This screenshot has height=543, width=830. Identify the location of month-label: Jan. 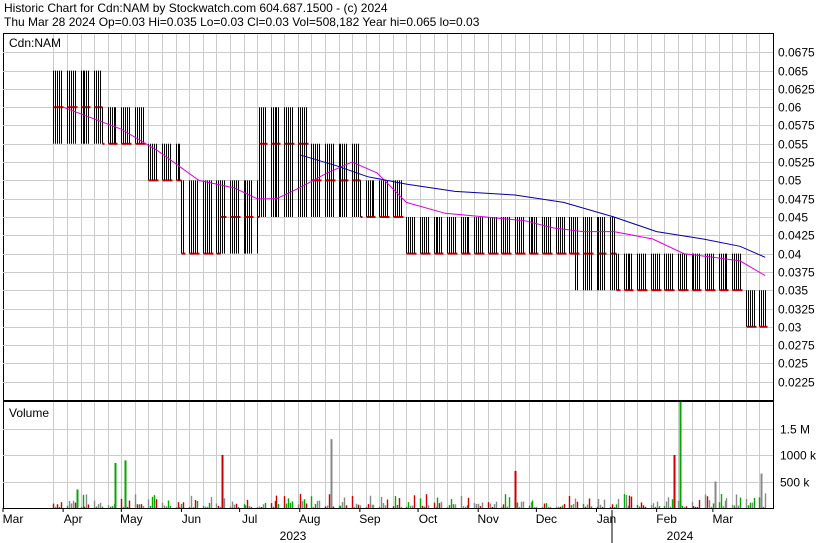
(606, 519).